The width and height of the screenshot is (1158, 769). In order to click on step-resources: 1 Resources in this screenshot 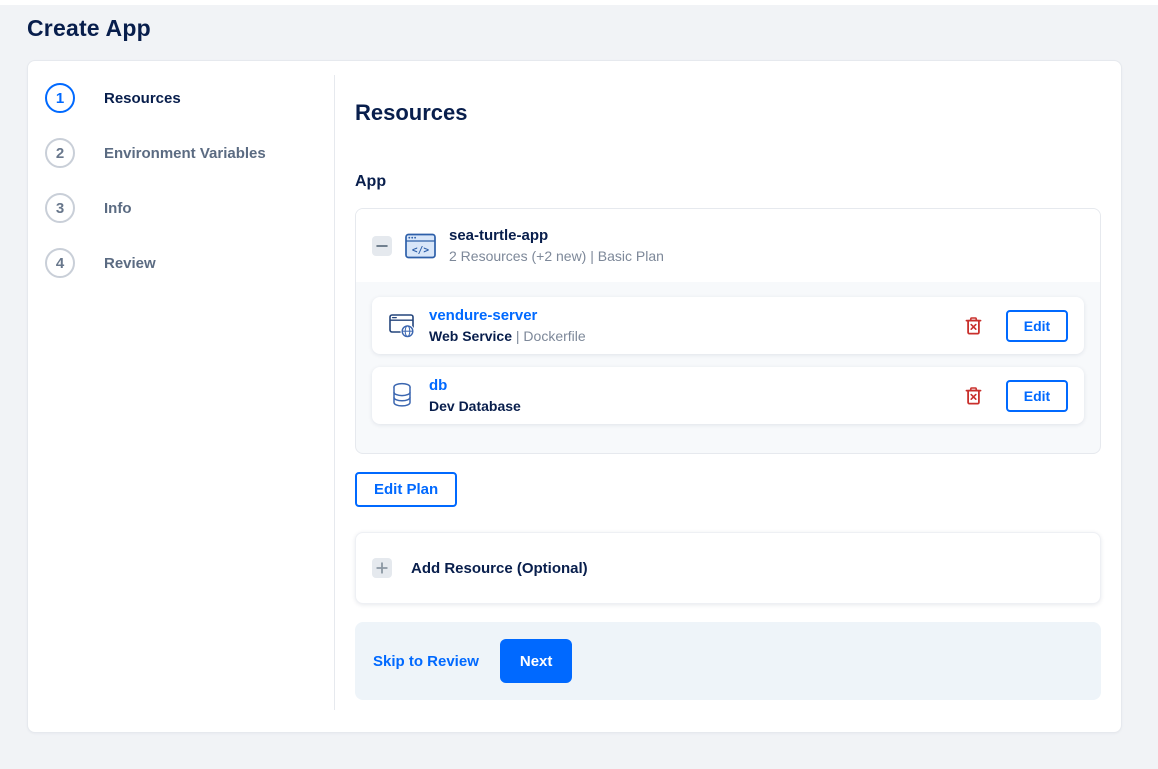, I will do `click(189, 98)`.